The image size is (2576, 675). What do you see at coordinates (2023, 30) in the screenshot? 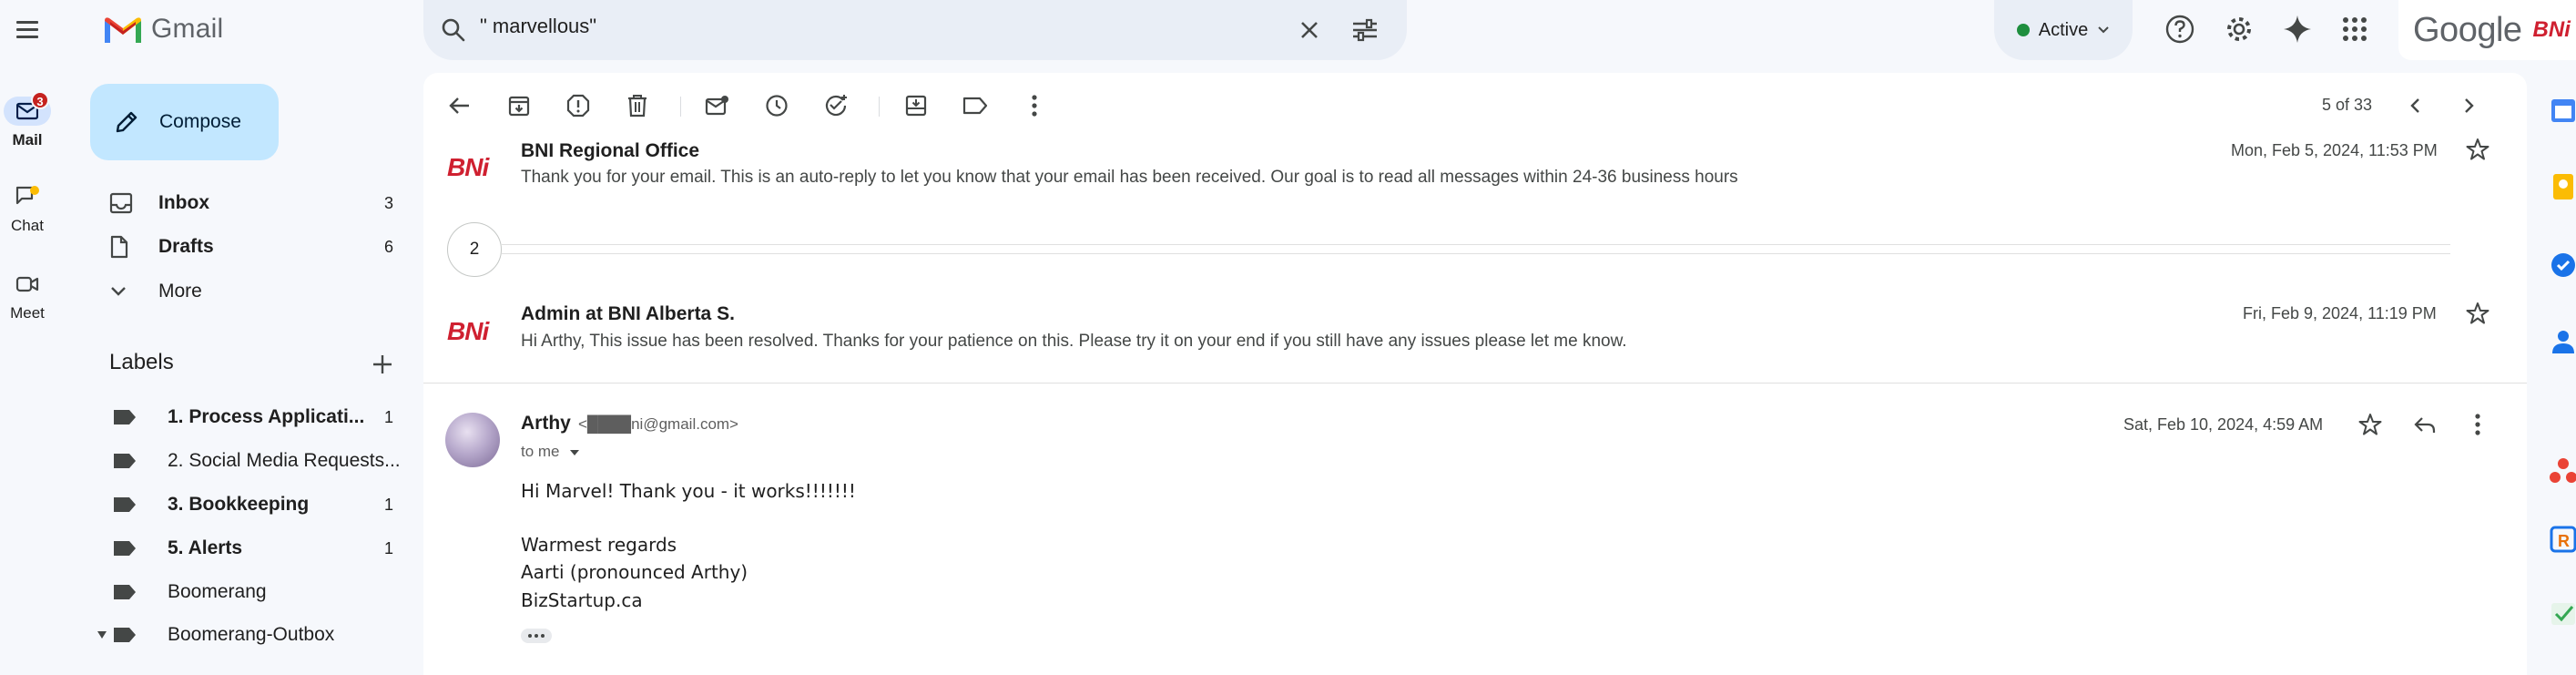
I see `active-status-dot` at bounding box center [2023, 30].